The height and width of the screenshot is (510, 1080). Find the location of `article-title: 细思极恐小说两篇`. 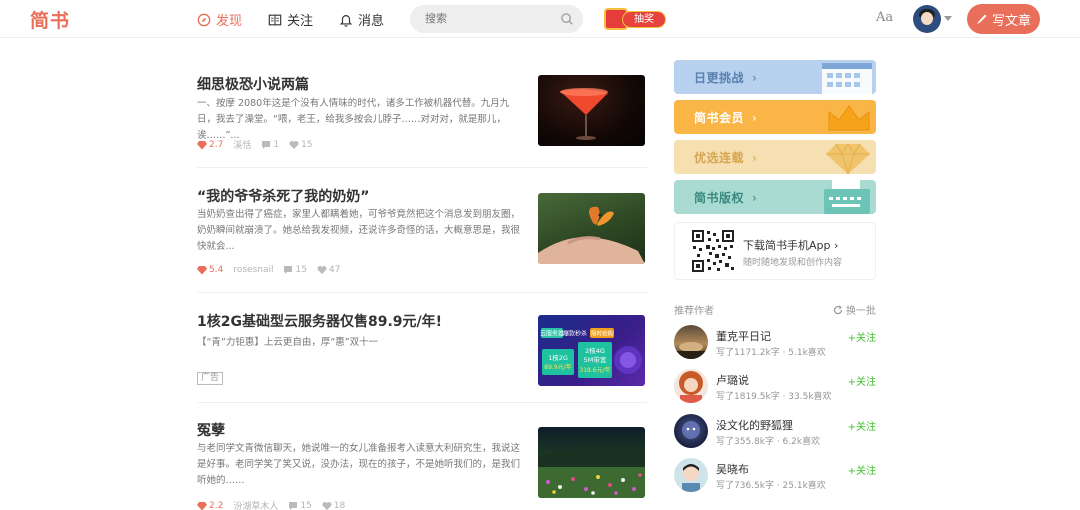

article-title: 细思极恐小说两篇 is located at coordinates (253, 84).